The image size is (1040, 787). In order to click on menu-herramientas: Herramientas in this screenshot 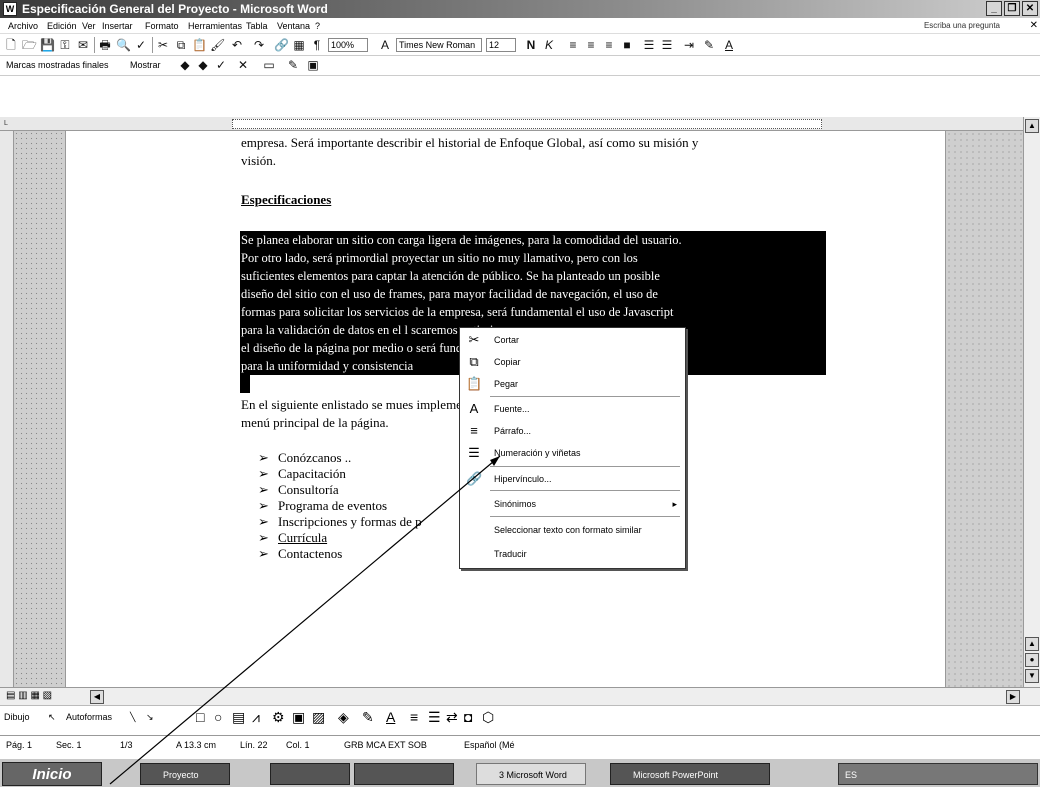, I will do `click(215, 26)`.